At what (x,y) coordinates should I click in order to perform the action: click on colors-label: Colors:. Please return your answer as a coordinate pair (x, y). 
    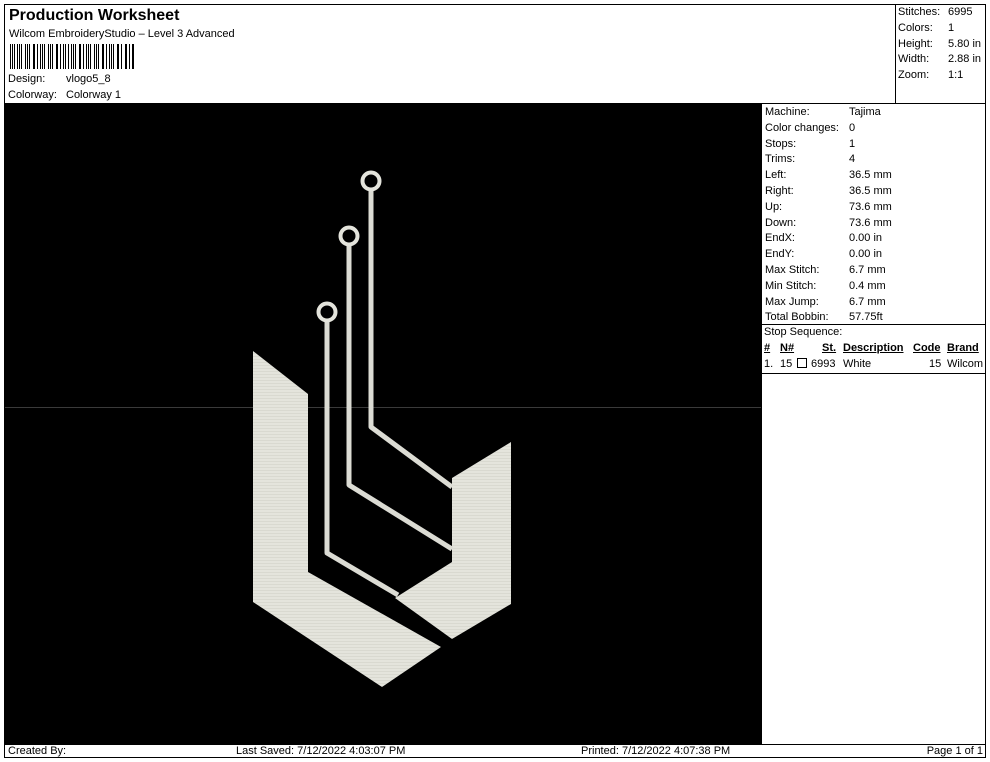
    Looking at the image, I should click on (915, 27).